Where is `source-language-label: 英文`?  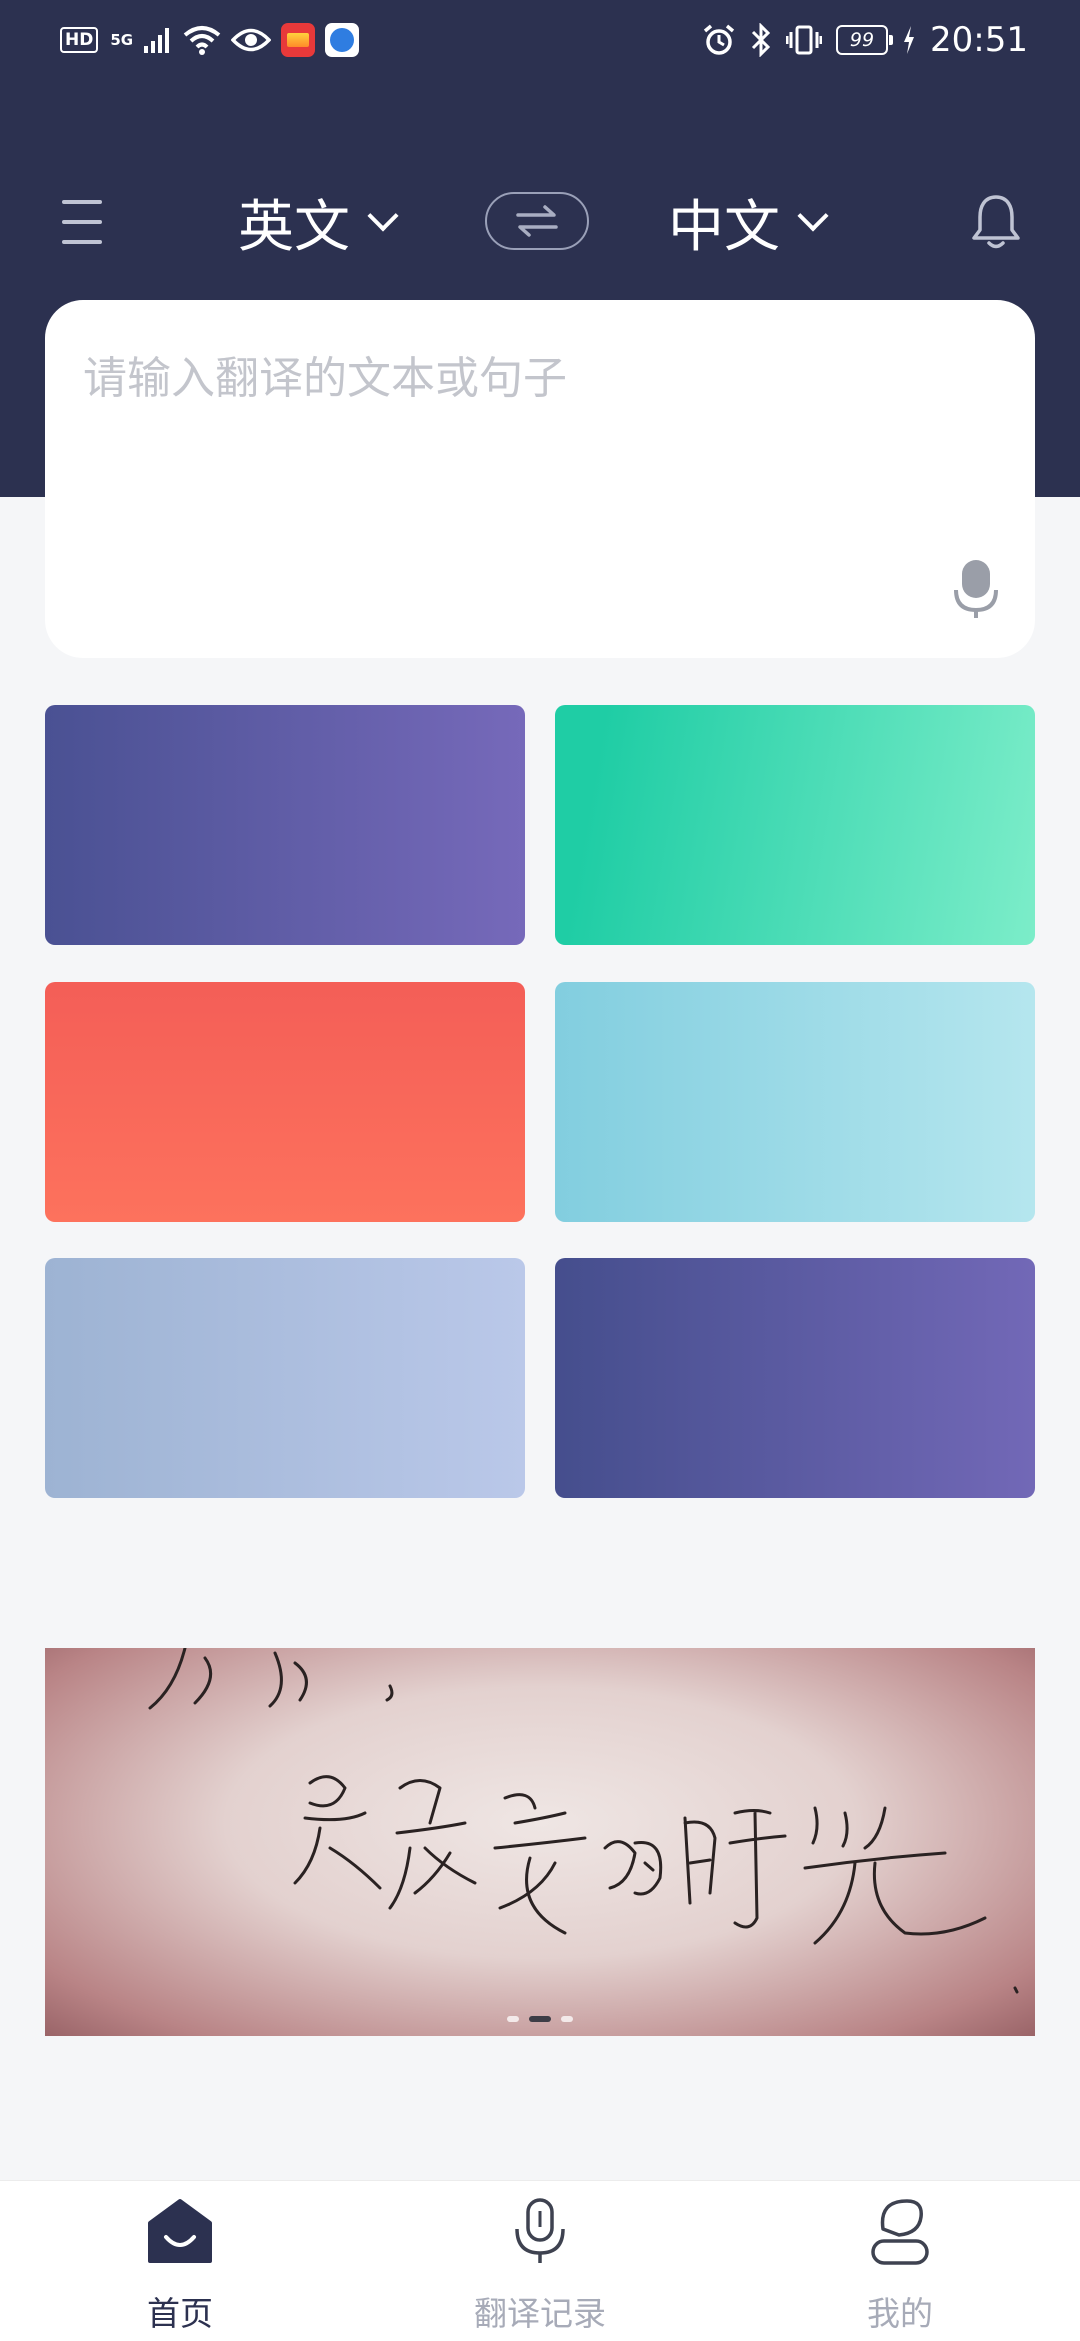 source-language-label: 英文 is located at coordinates (294, 227).